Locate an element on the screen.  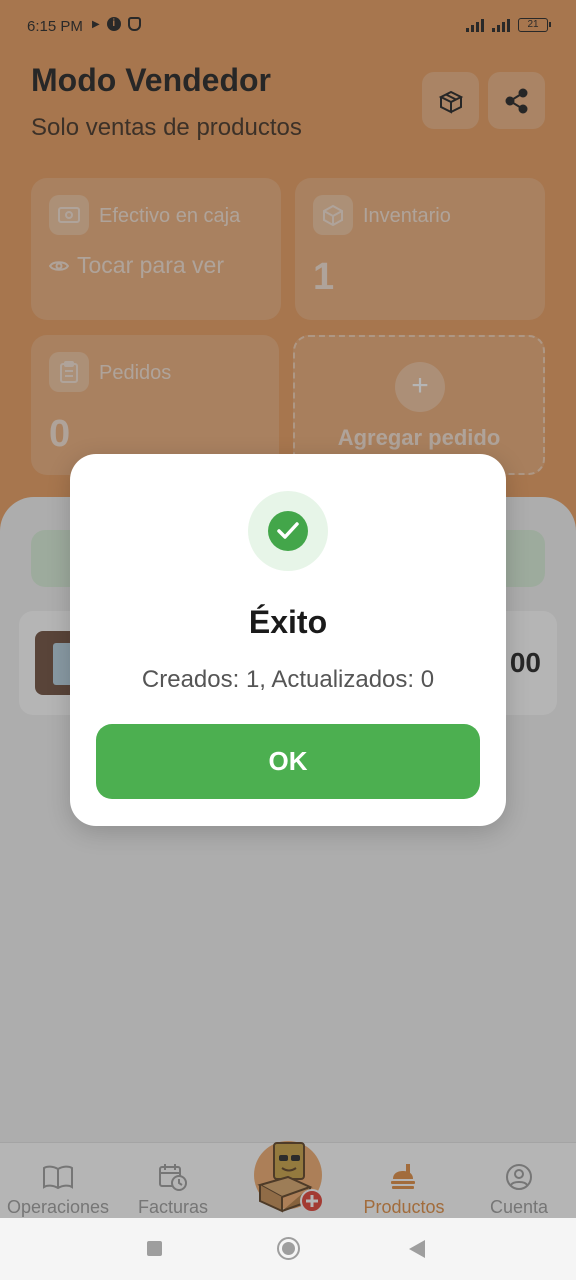
dialog-title: Éxito is located at coordinates (288, 622).